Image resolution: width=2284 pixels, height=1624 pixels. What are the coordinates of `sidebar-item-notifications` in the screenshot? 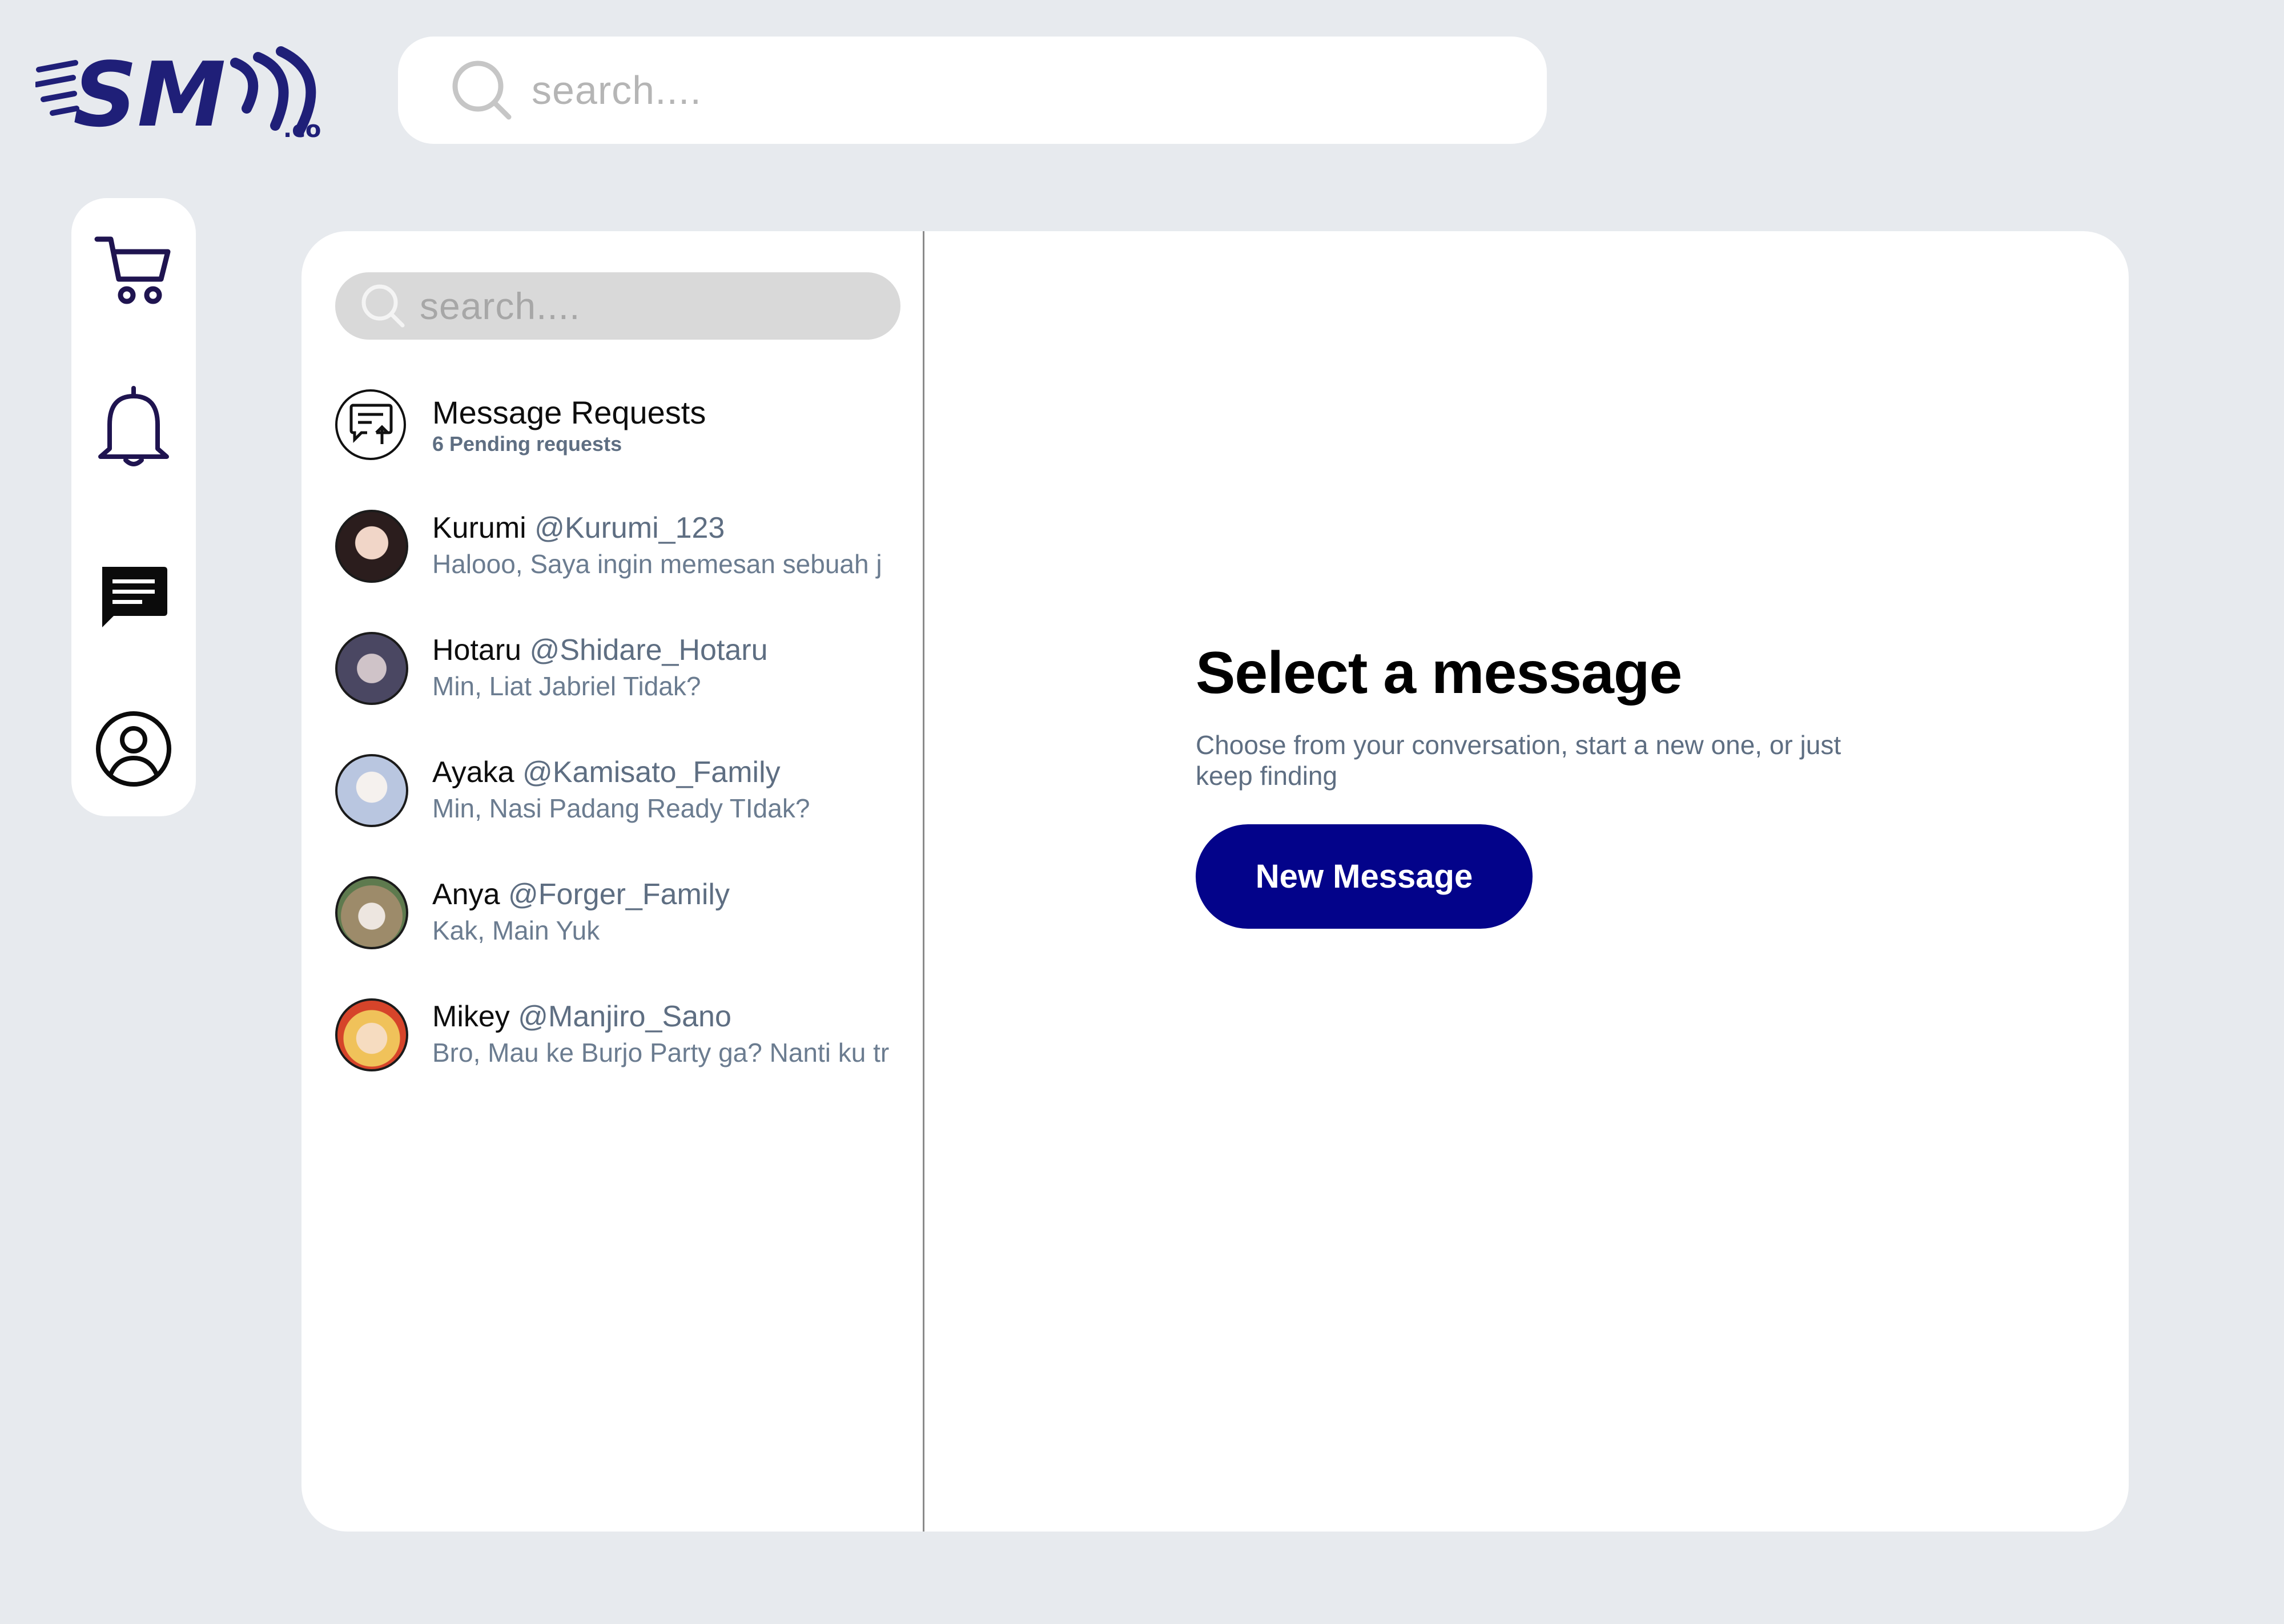 It's located at (133, 428).